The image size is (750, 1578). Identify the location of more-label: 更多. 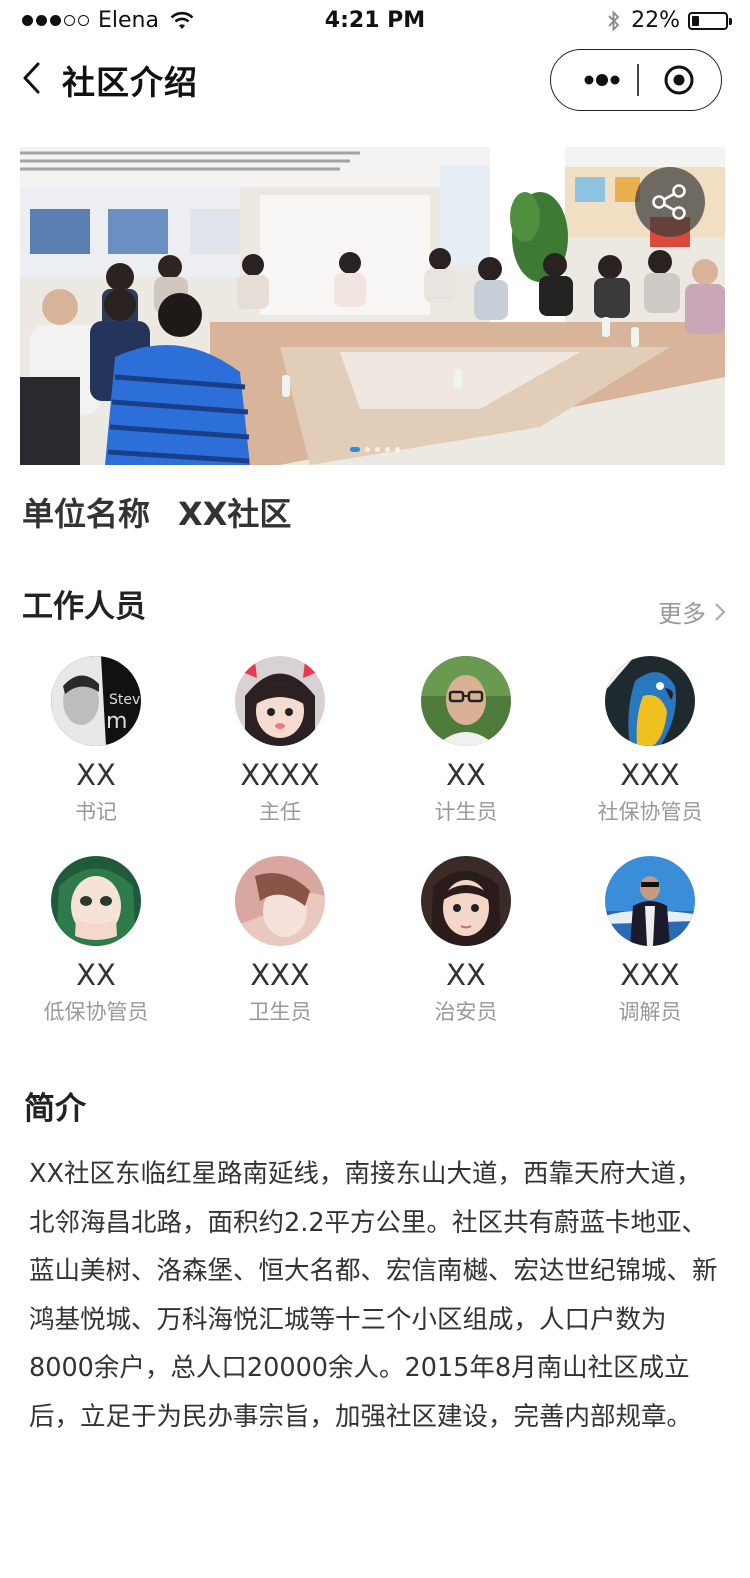
(682, 614).